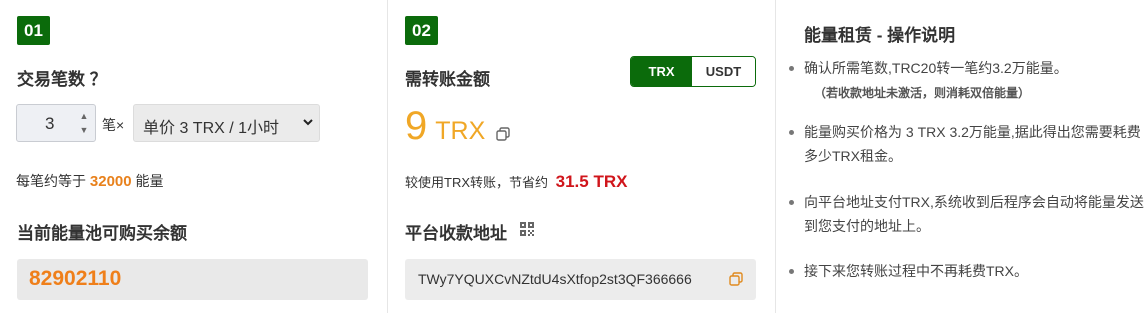 The width and height of the screenshot is (1147, 313). I want to click on quantity-title: 交易笔数 ？, so click(62, 79).